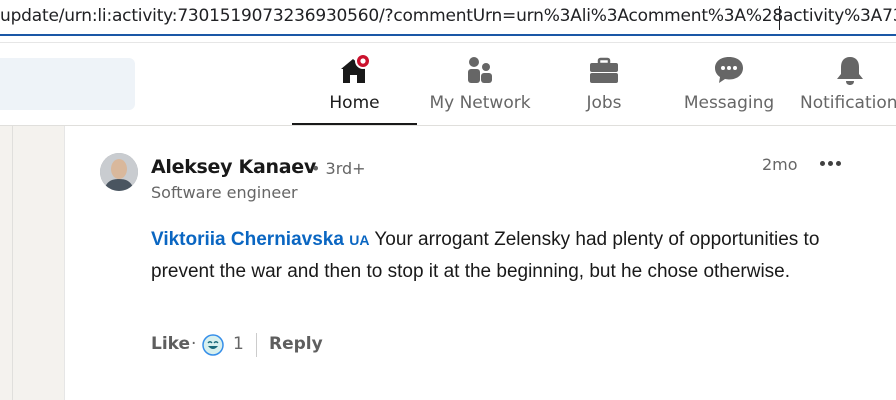 The image size is (896, 400). Describe the element at coordinates (480, 84) in the screenshot. I see `nav-item-my-network: My Network` at that location.